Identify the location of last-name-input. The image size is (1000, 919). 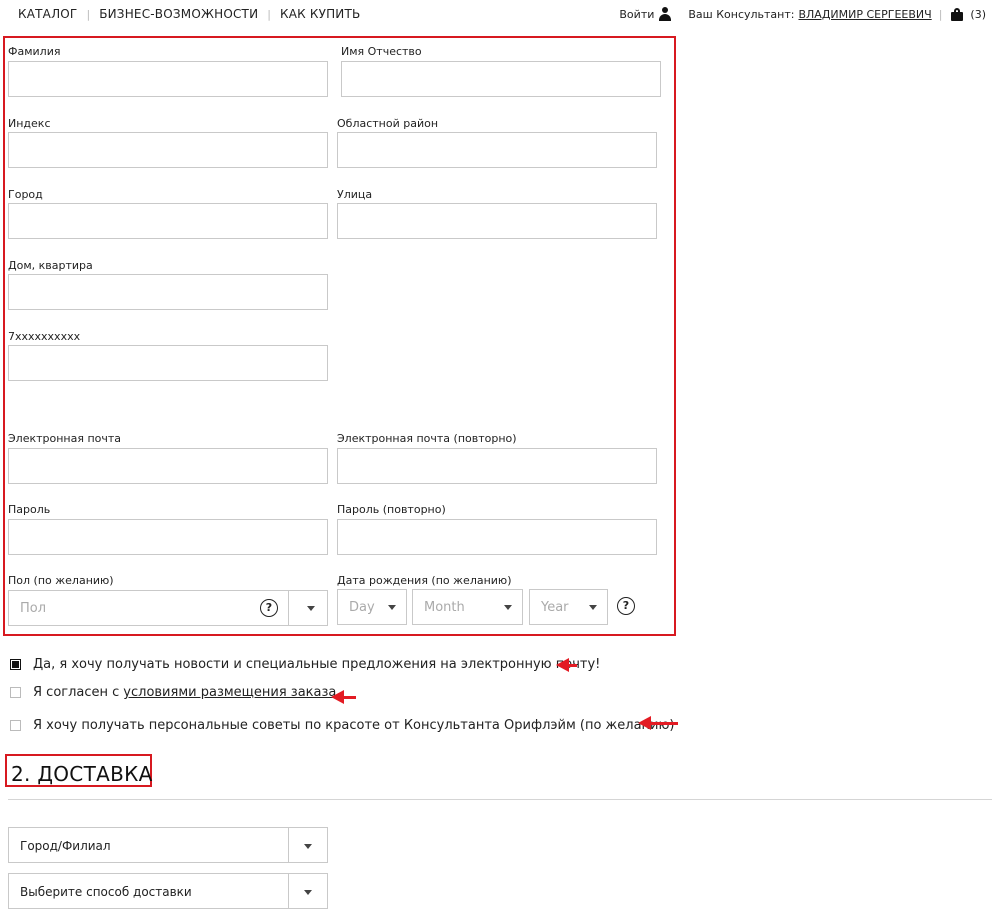
(168, 79).